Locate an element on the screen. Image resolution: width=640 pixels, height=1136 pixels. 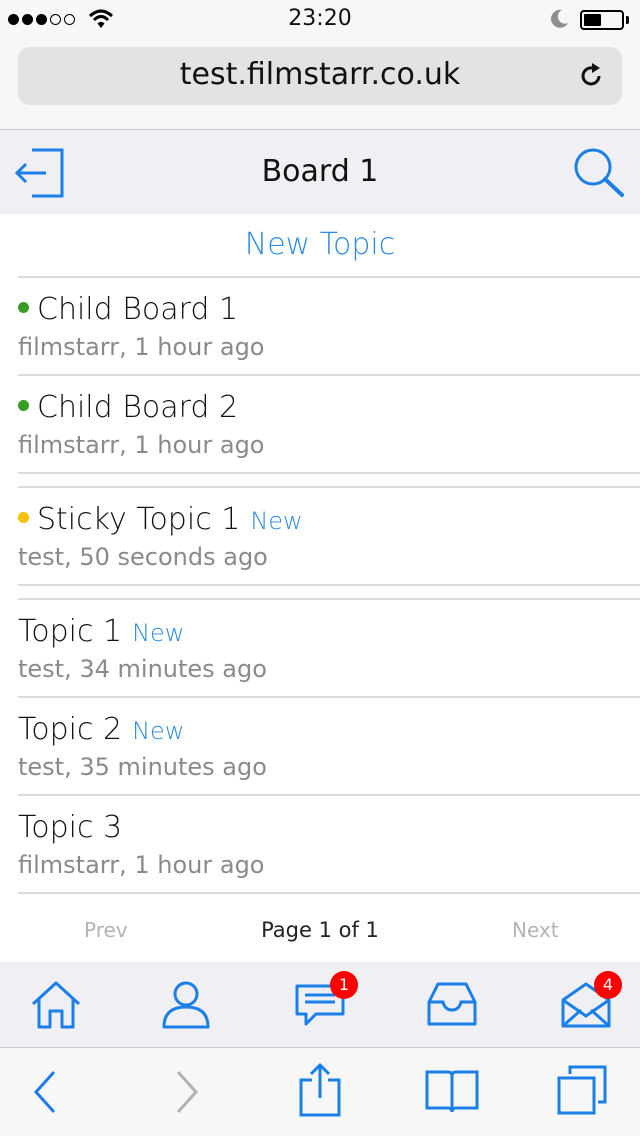
list-item: Topic 2 New test, 35 minutes ago is located at coordinates (318, 746).